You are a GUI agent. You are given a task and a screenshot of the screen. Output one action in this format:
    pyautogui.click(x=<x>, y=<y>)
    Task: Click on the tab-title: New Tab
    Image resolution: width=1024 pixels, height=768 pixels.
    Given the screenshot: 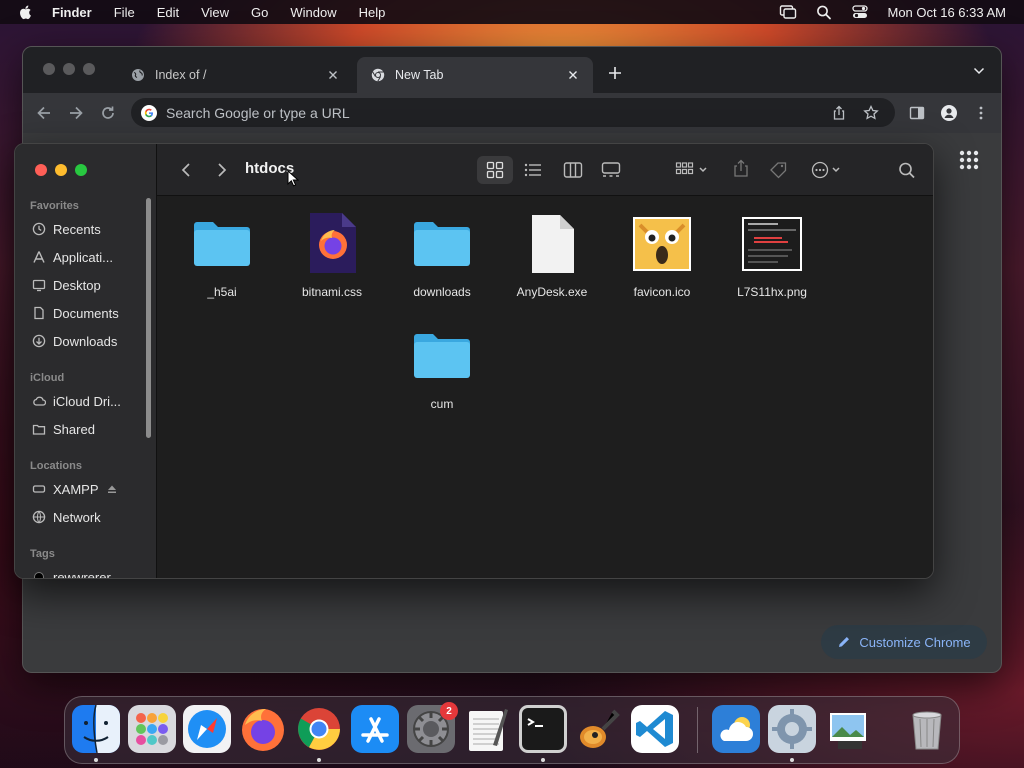 What is the action you would take?
    pyautogui.click(x=419, y=75)
    